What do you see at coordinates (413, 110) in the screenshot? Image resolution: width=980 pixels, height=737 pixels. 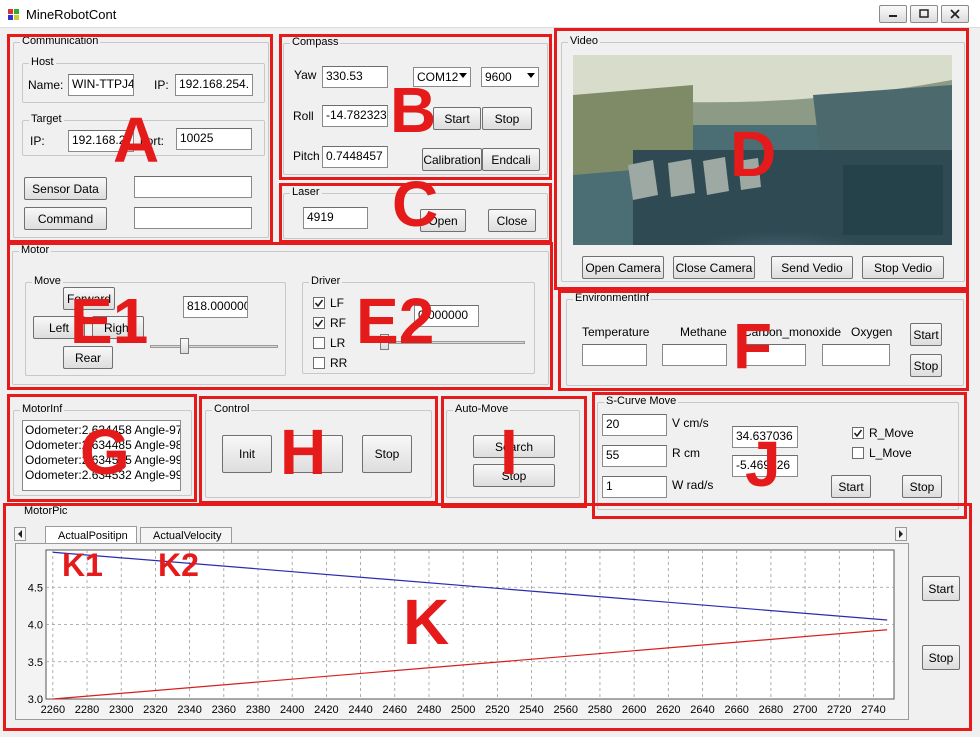 I see `annotation-label-b: B` at bounding box center [413, 110].